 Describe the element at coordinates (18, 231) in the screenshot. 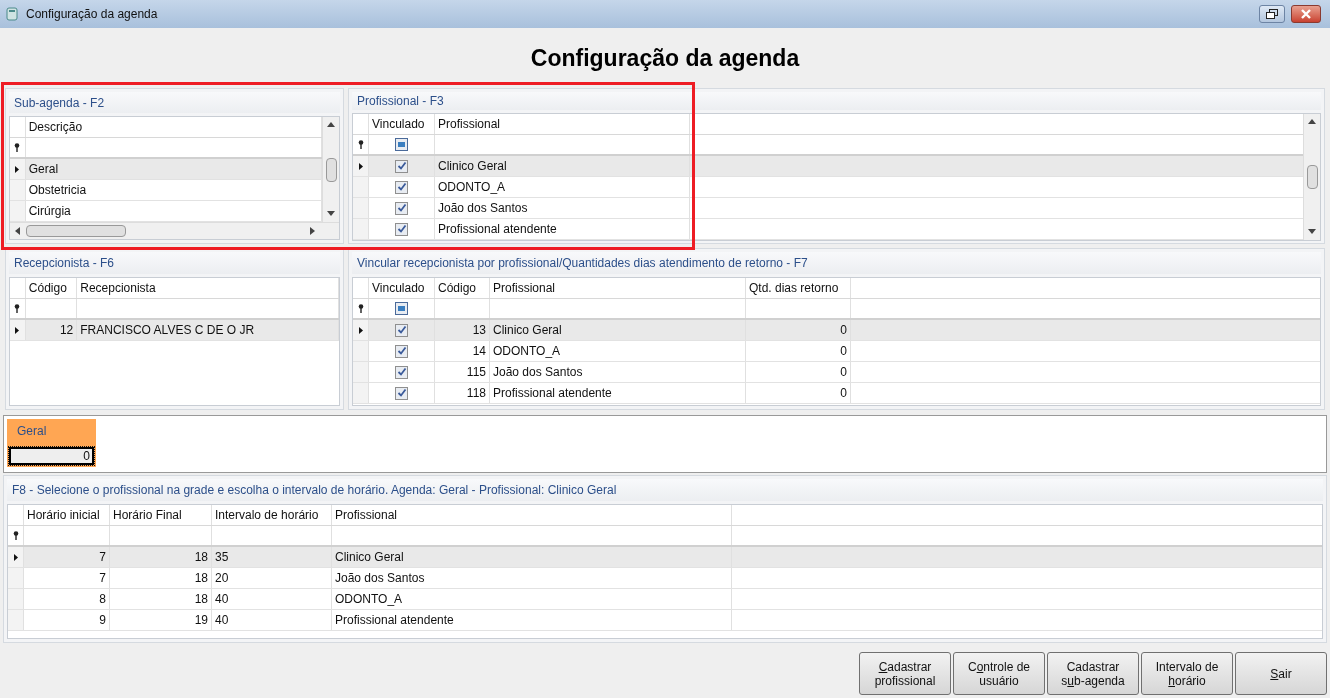

I see `scroll-left-icon` at that location.